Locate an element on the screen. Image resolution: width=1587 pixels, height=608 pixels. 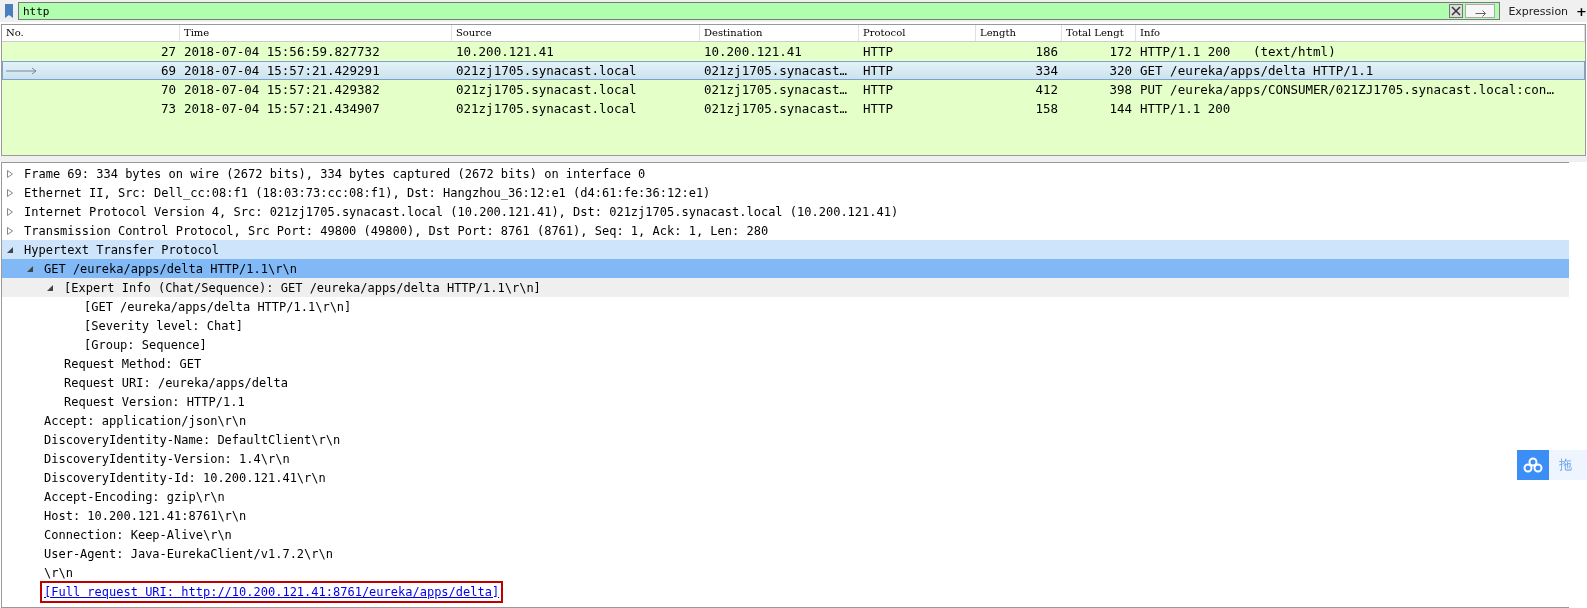
cloud-icon is located at coordinates (1533, 465).